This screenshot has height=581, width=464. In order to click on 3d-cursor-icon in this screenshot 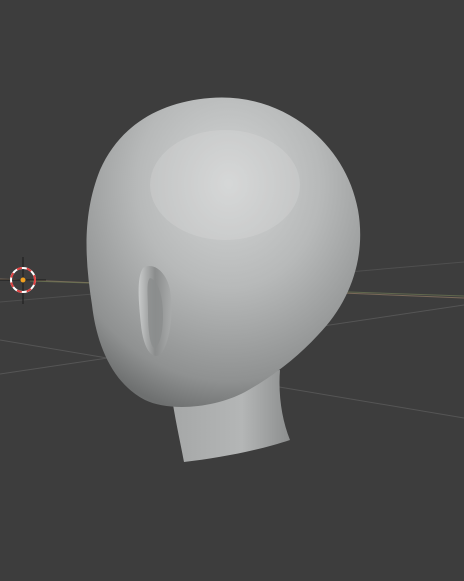, I will do `click(23, 280)`.